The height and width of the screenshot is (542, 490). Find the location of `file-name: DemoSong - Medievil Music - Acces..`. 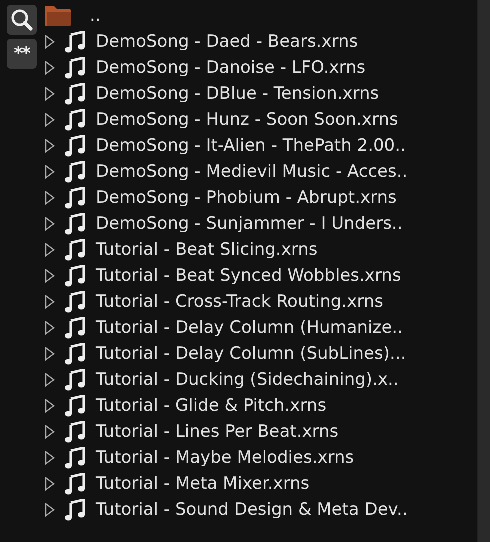

file-name: DemoSong - Medievil Music - Acces.. is located at coordinates (252, 172).